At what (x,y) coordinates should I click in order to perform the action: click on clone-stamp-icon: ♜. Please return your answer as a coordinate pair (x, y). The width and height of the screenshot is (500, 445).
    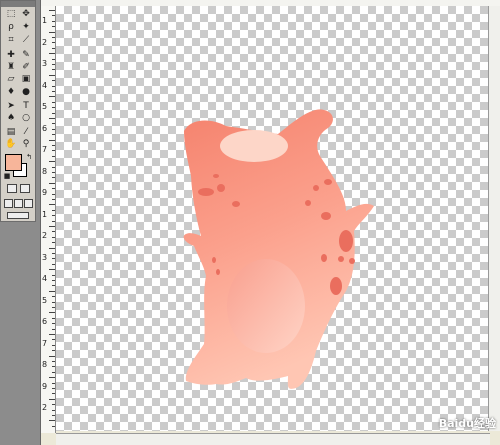
    Looking at the image, I should click on (11, 67).